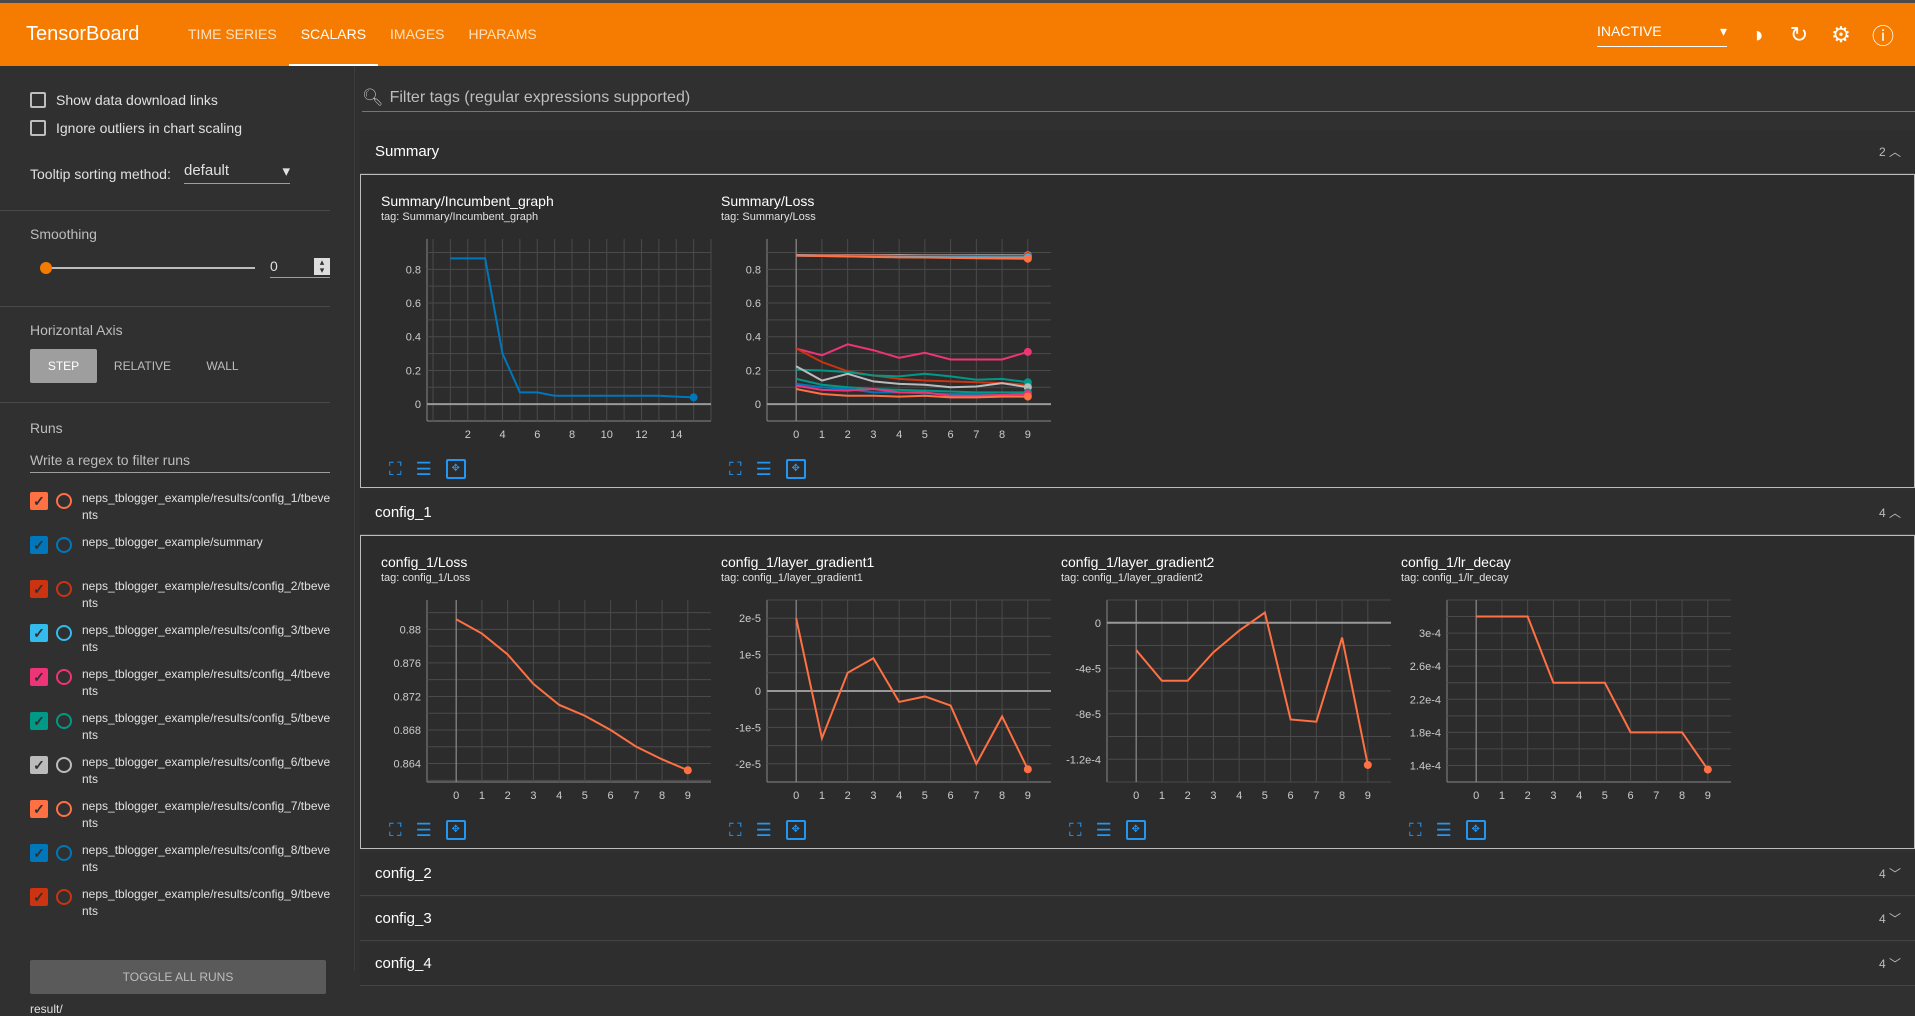 The image size is (1915, 1016). I want to click on spinner-icon: ▴▾, so click(322, 266).